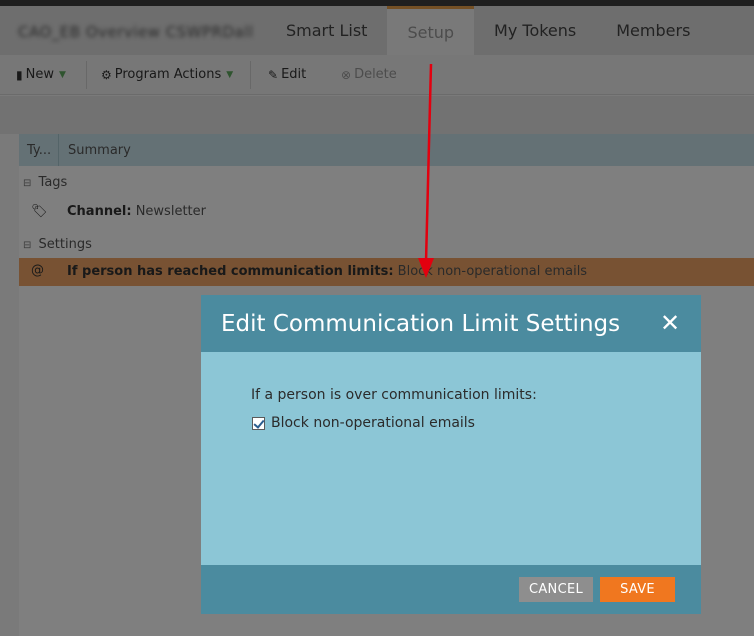  I want to click on close-icon: ✕, so click(670, 323).